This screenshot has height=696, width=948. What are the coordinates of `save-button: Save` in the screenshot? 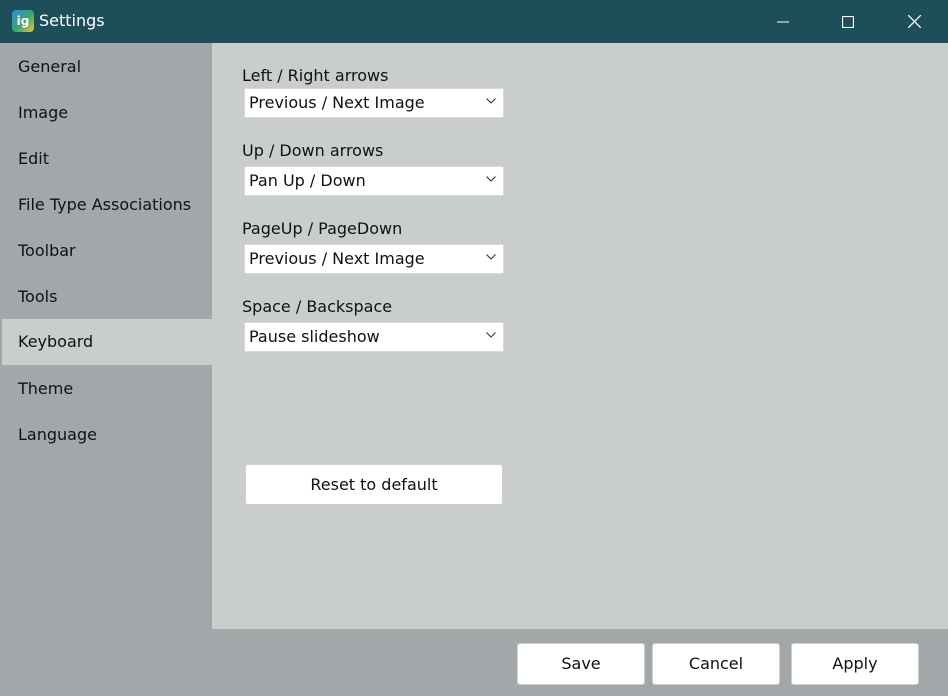 It's located at (581, 664).